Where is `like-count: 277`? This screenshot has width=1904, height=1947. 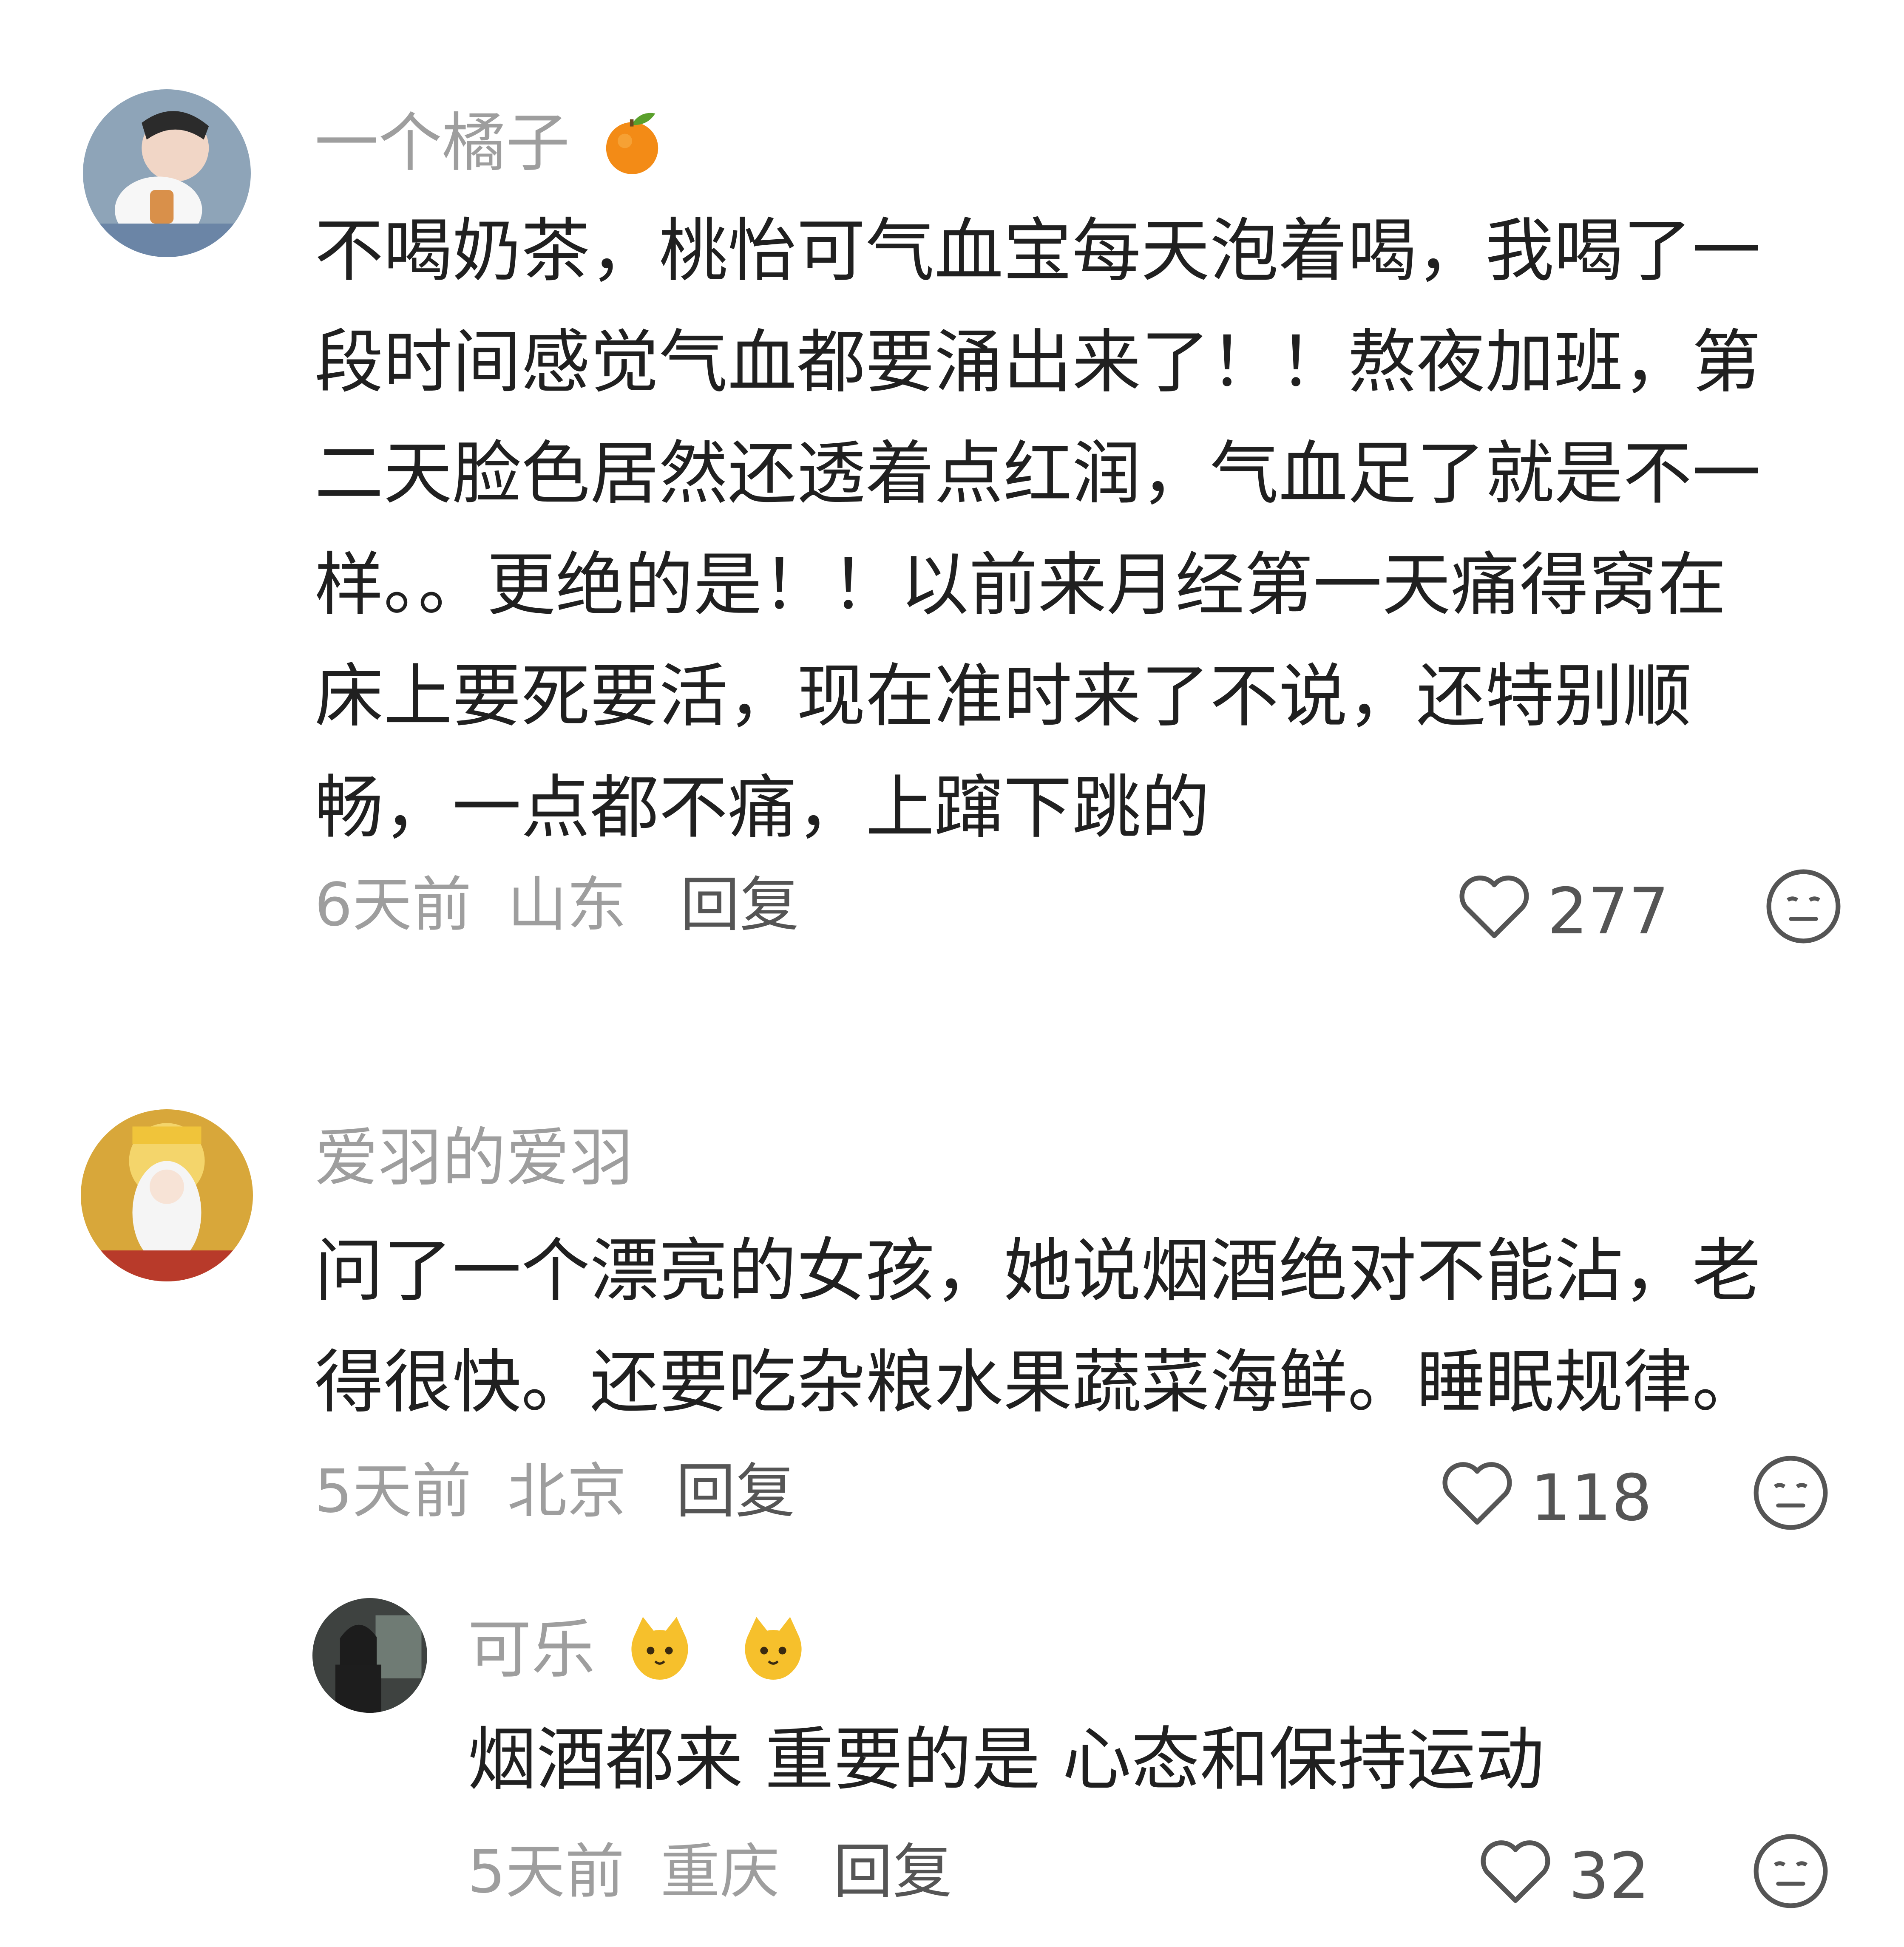
like-count: 277 is located at coordinates (1608, 912).